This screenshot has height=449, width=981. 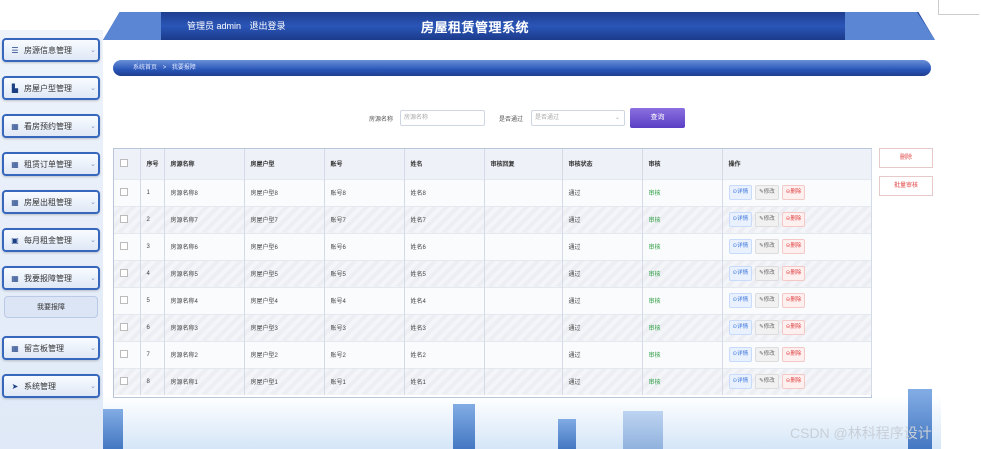 I want to click on search-name-input: 房源名称, so click(x=442, y=118).